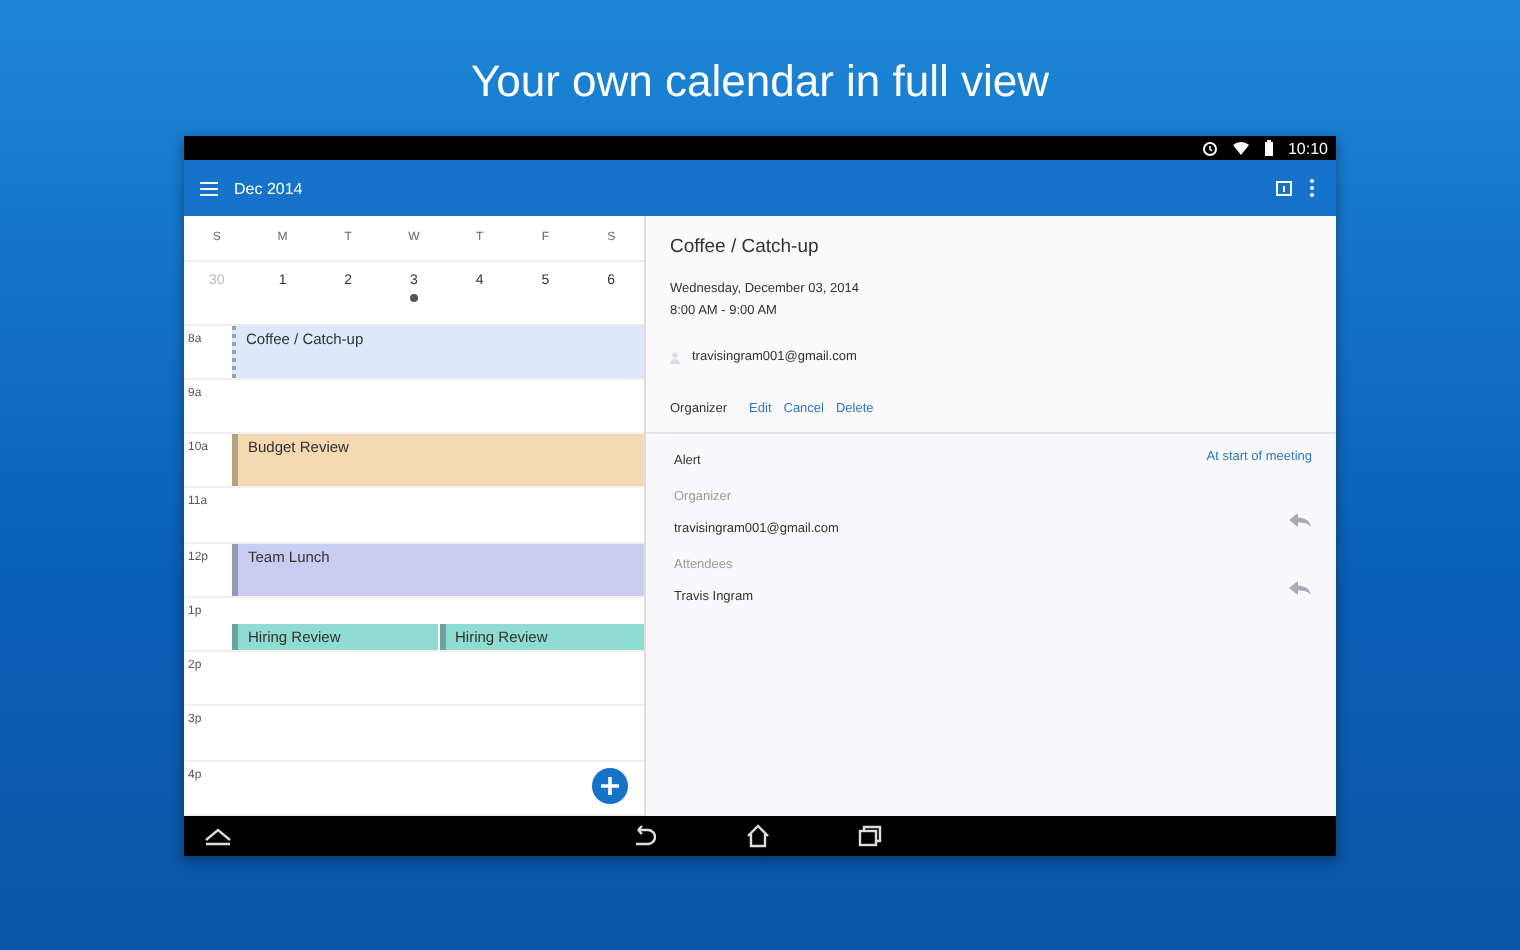 The height and width of the screenshot is (950, 1520). What do you see at coordinates (675, 357) in the screenshot?
I see `person-icon` at bounding box center [675, 357].